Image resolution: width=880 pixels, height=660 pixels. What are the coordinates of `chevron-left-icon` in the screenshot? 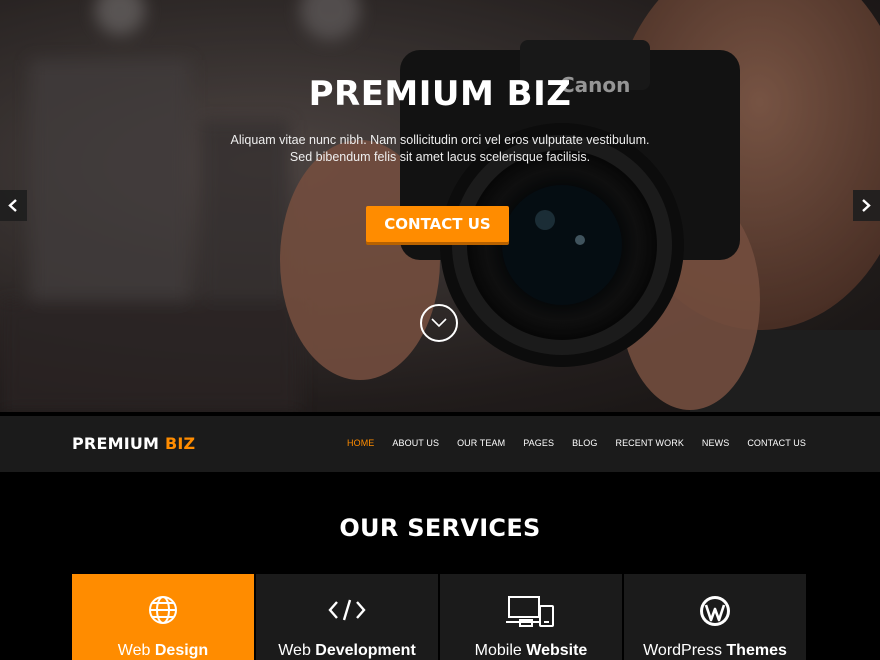 It's located at (12, 205).